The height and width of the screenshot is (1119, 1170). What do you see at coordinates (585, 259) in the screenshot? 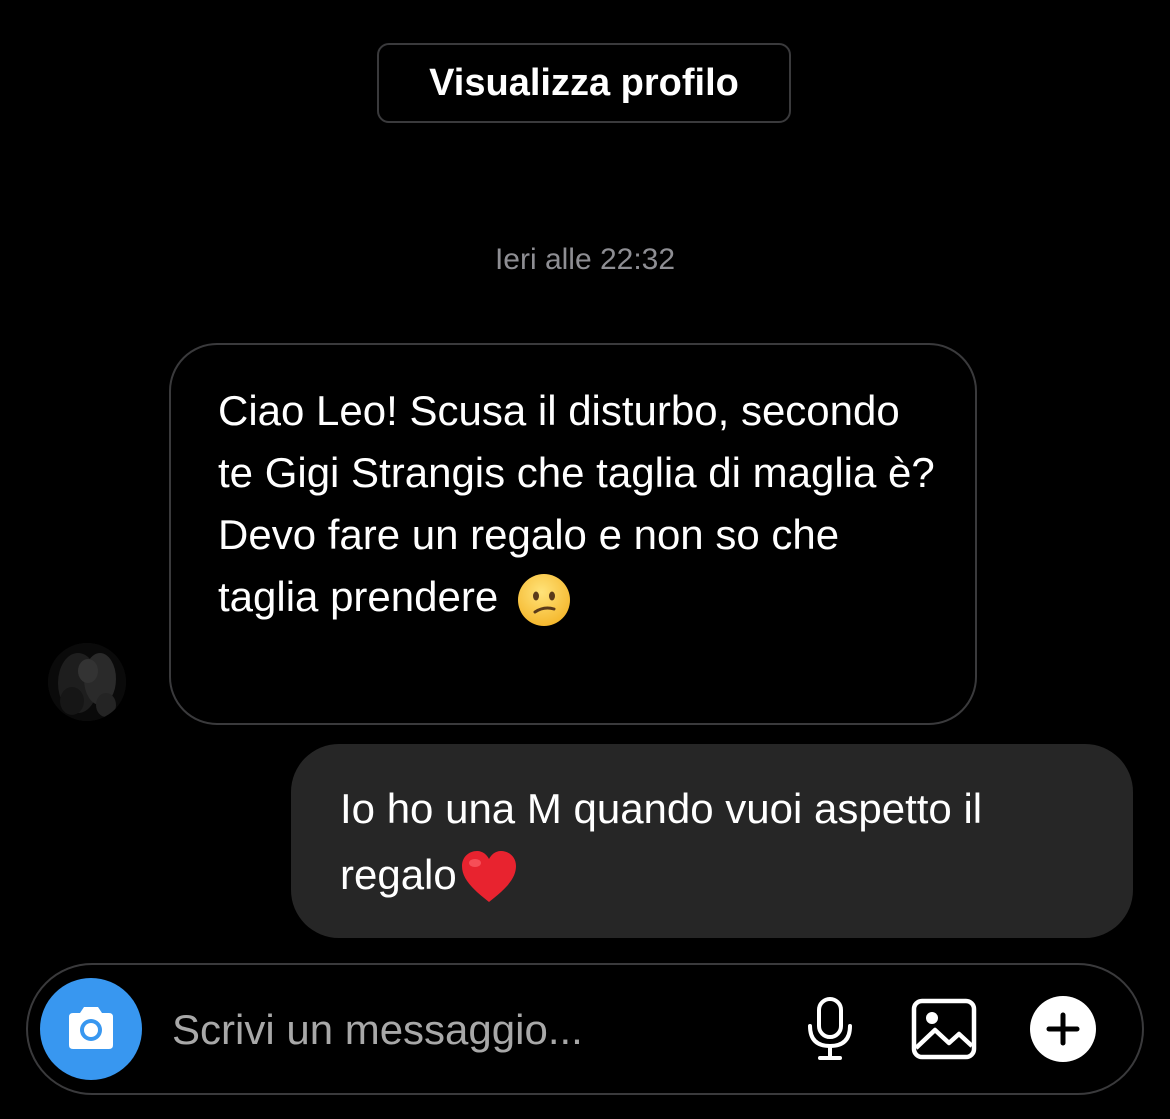
I see `message-timestamp: Ieri alle 22:32` at bounding box center [585, 259].